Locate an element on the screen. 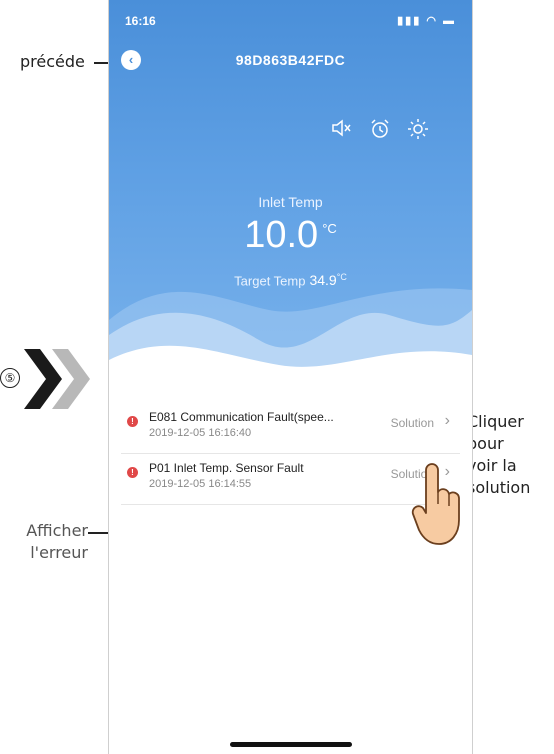  inlet-temp-unit: °C is located at coordinates (329, 229).